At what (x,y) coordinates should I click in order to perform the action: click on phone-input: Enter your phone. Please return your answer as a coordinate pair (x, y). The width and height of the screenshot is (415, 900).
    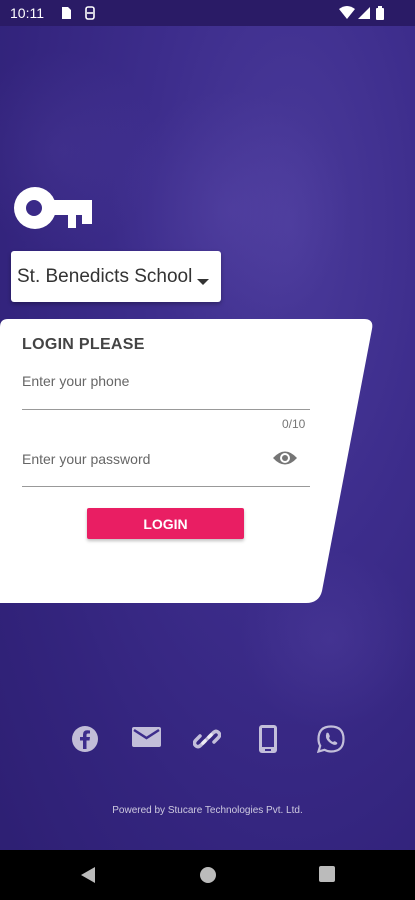
    Looking at the image, I should click on (166, 388).